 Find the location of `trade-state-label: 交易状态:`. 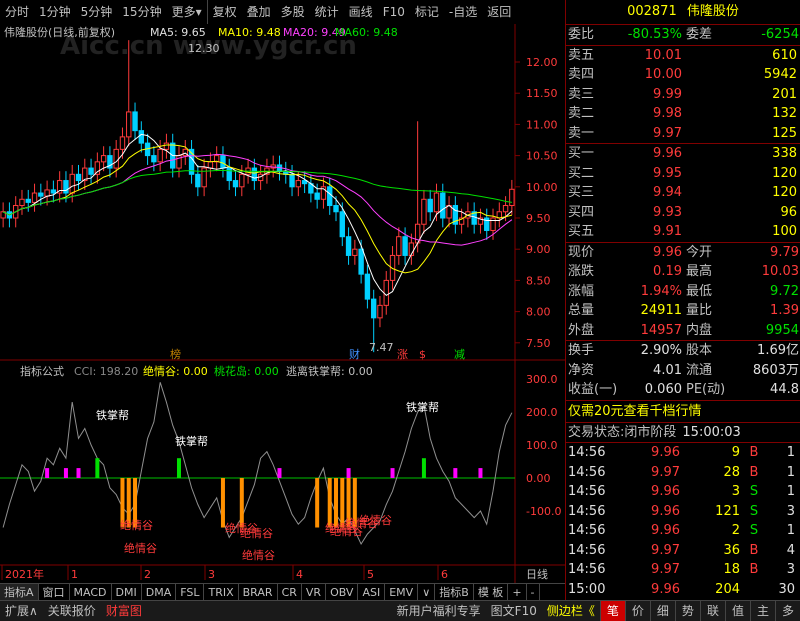

trade-state-label: 交易状态: is located at coordinates (596, 432).